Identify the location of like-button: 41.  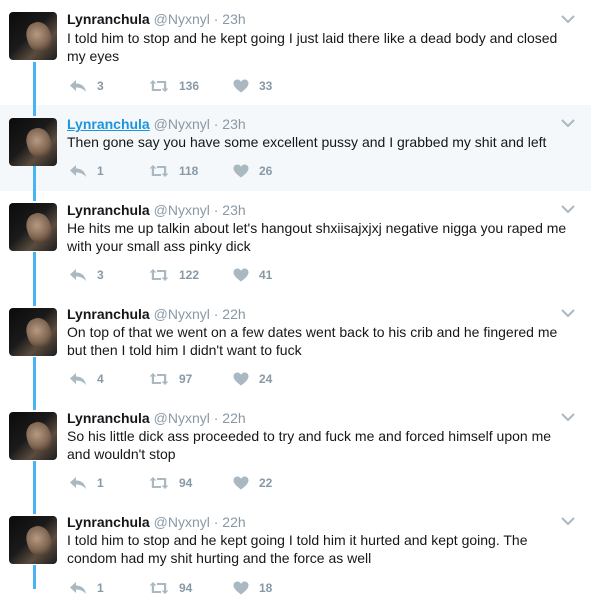
(252, 275).